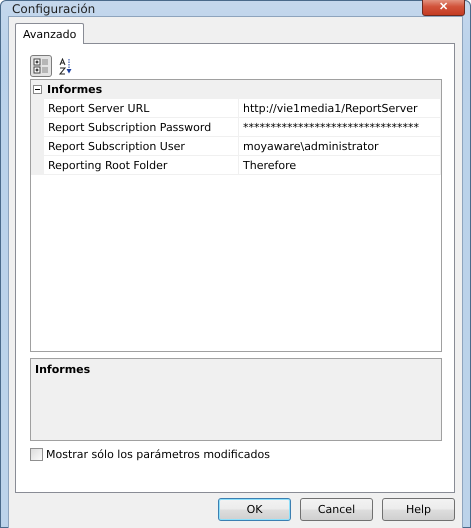 The width and height of the screenshot is (471, 528). Describe the element at coordinates (36, 454) in the screenshot. I see `checkbox` at that location.